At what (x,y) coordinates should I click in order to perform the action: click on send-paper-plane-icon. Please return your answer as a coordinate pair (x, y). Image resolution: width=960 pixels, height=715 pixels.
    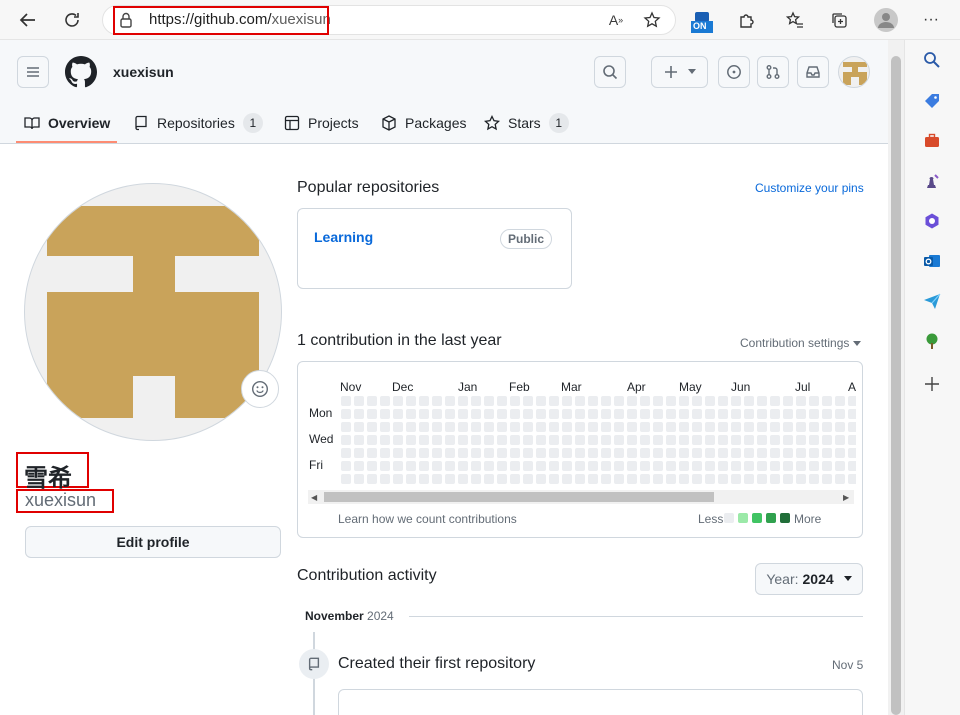
    Looking at the image, I should click on (932, 301).